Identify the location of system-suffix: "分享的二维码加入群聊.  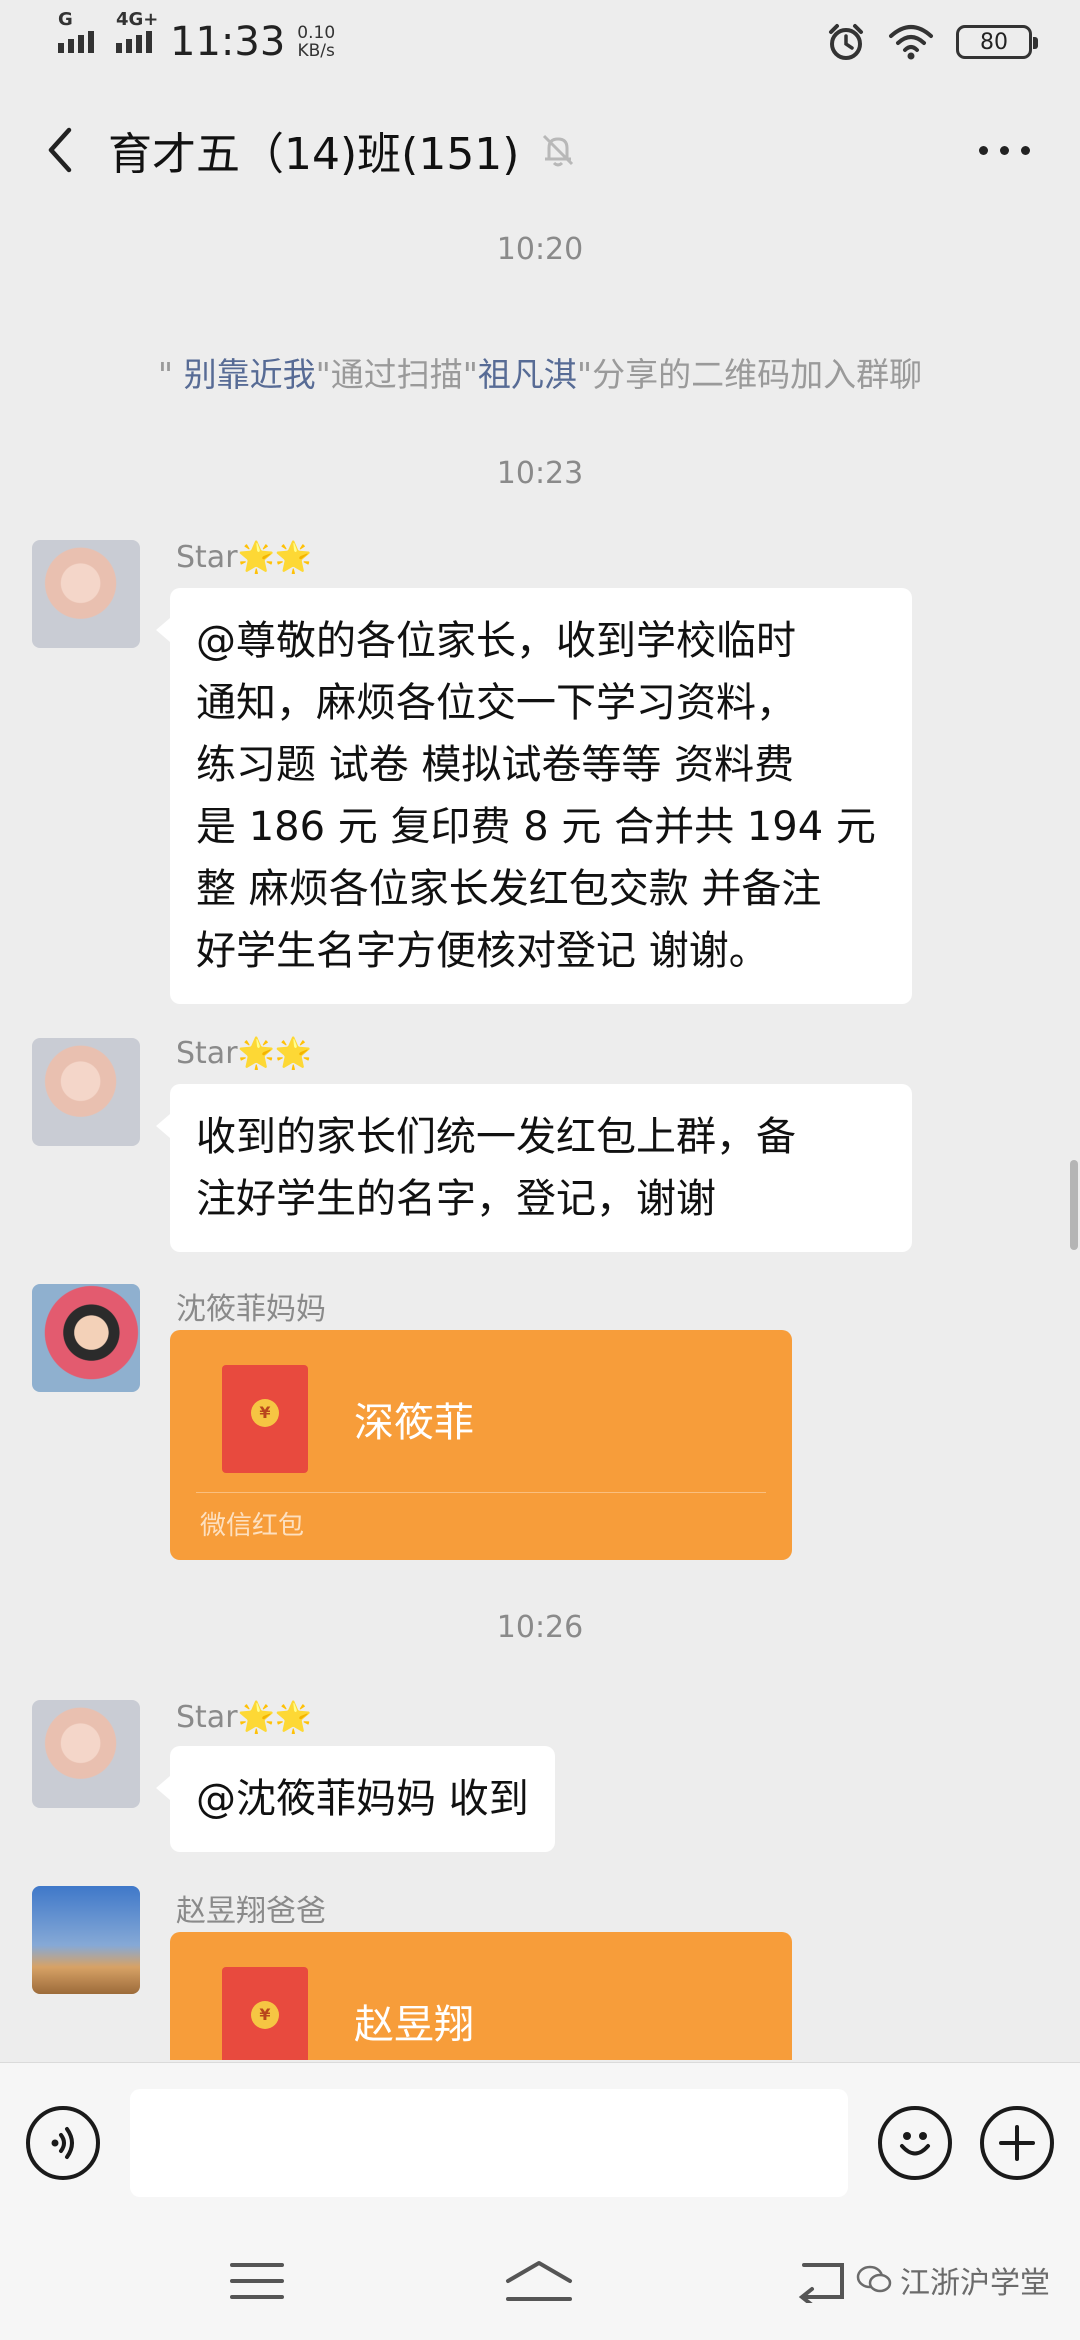
(749, 374).